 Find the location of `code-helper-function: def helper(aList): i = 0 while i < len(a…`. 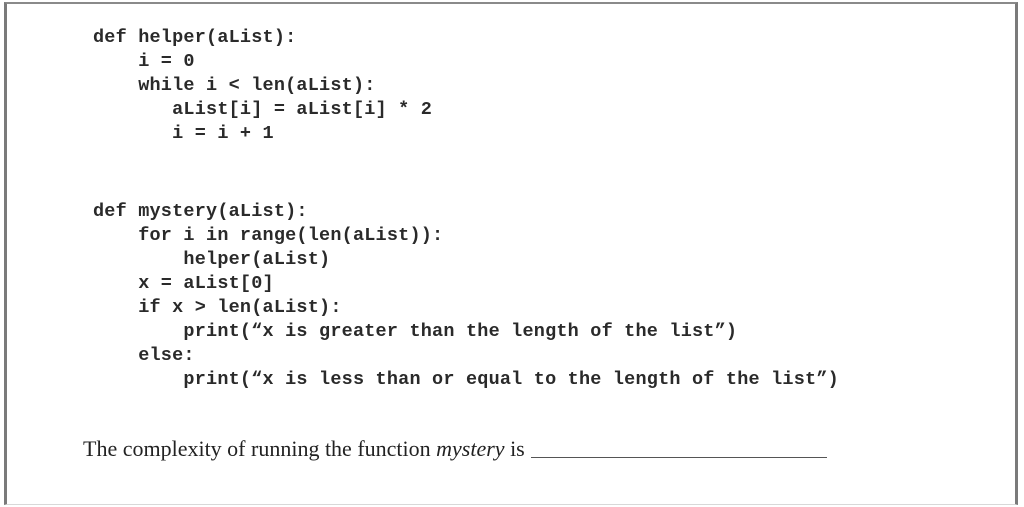

code-helper-function: def helper(aList): i = 0 while i < len(a… is located at coordinates (262, 86).